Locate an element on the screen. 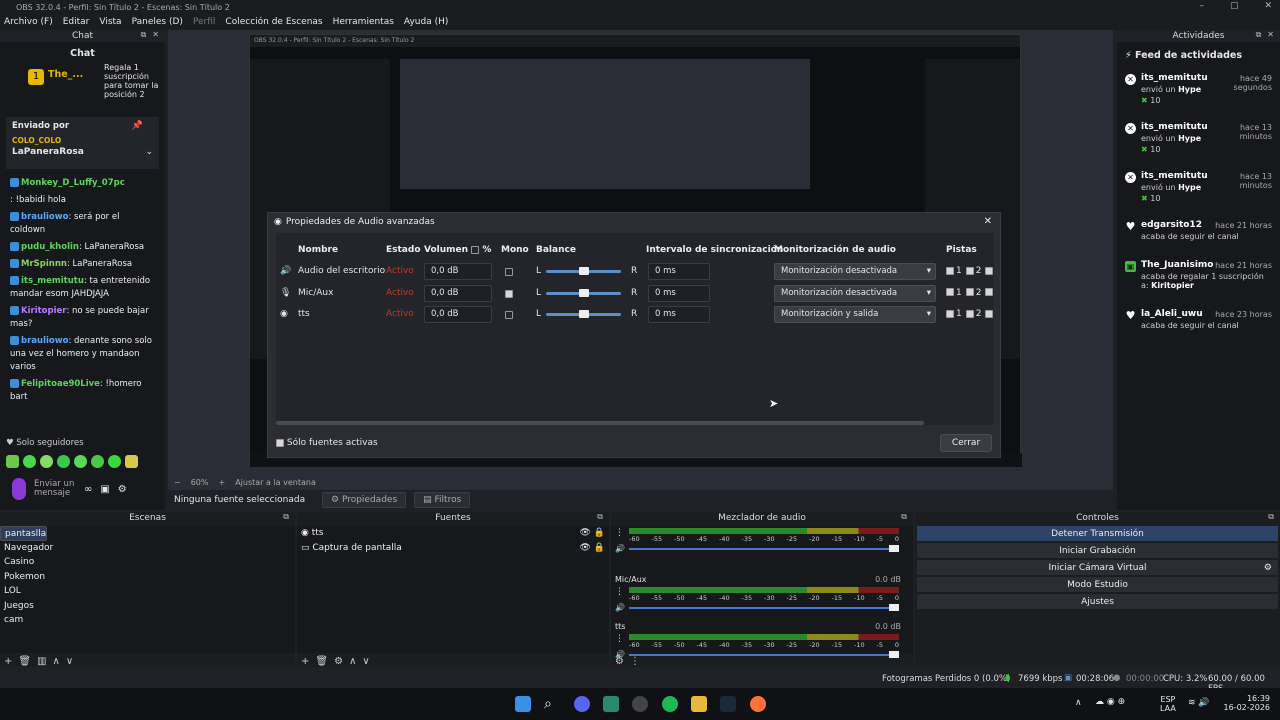  scene-item: pantaslla is located at coordinates (24, 533).